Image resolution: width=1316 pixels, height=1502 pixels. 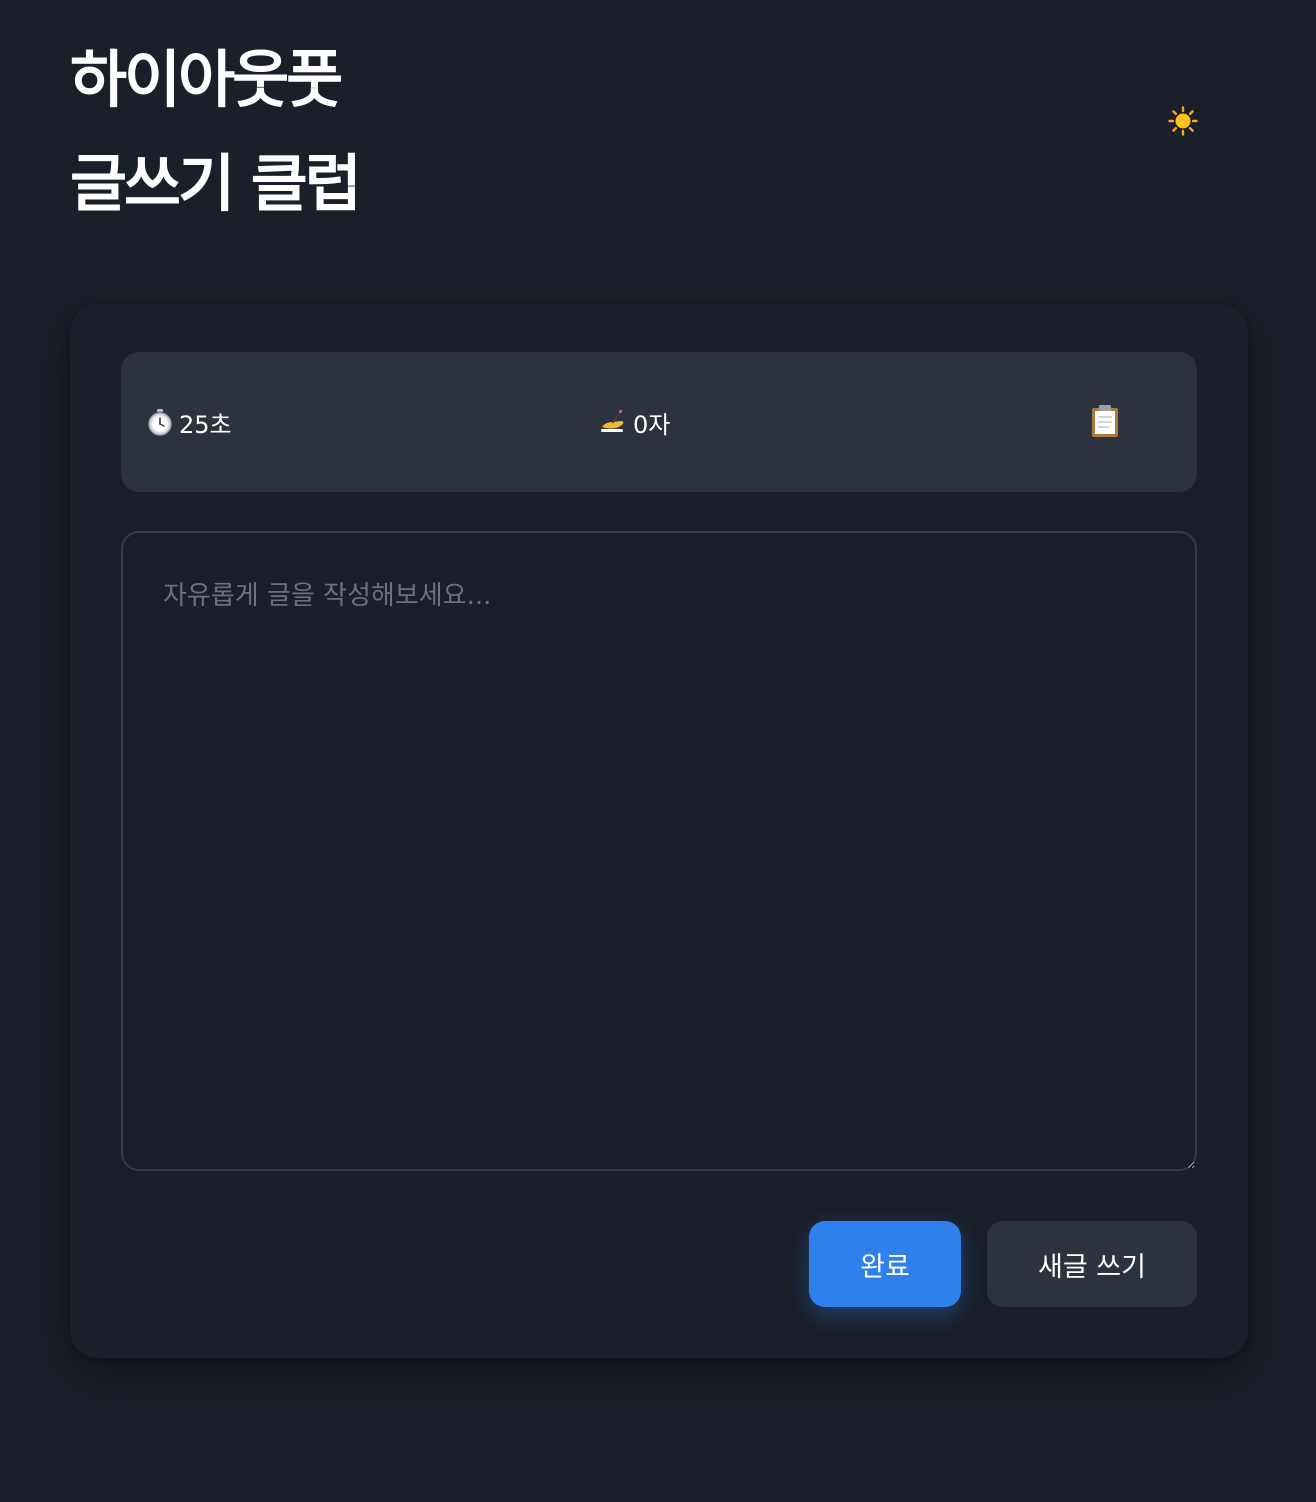 What do you see at coordinates (1092, 1264) in the screenshot?
I see `new-post-button: 새글 쓰기` at bounding box center [1092, 1264].